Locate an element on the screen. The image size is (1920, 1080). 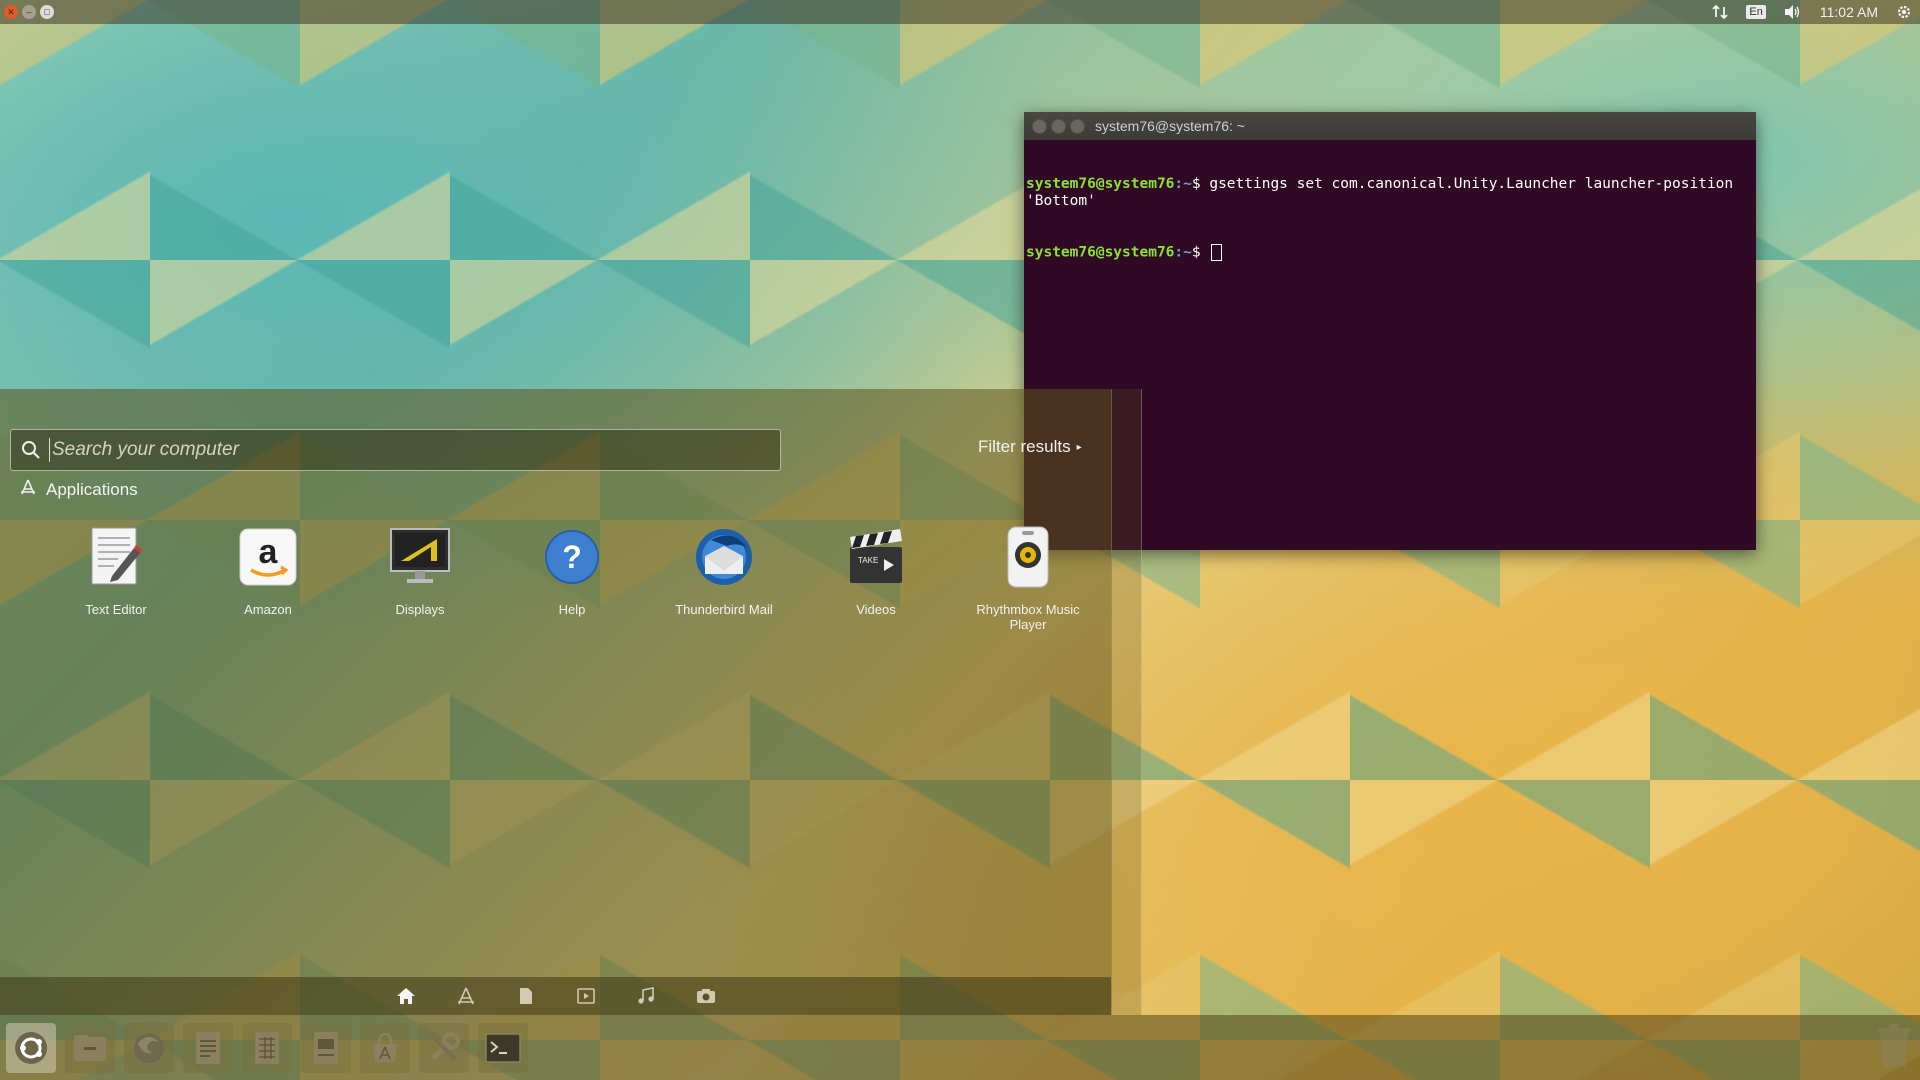
software-center-icon is located at coordinates (385, 1047).